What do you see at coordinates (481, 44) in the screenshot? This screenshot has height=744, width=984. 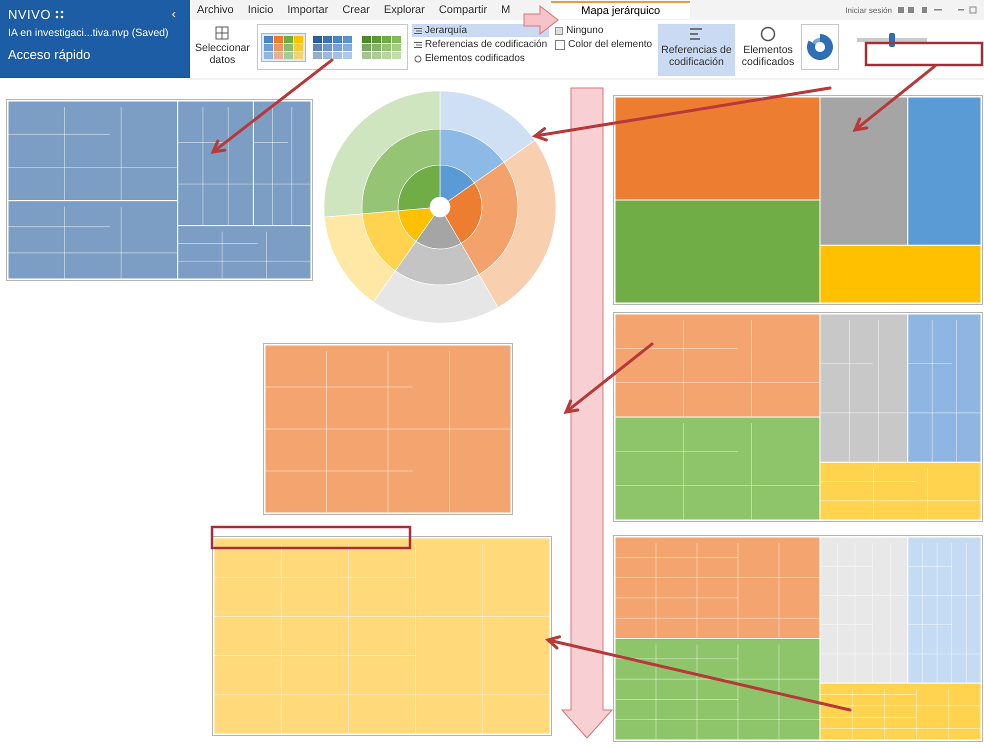 I see `layout-option: Referencias de codificación` at bounding box center [481, 44].